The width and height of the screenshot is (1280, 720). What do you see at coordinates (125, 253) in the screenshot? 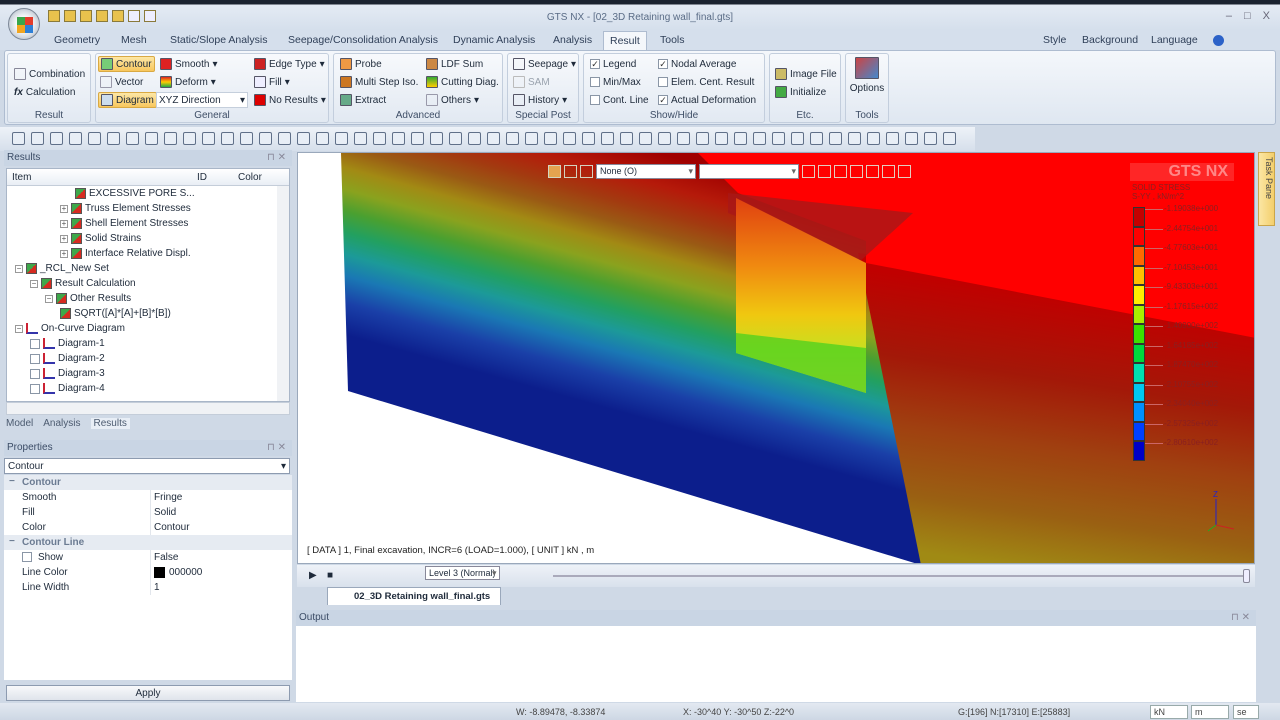
I see `tree-item: + Interface Relative Displ.` at bounding box center [125, 253].